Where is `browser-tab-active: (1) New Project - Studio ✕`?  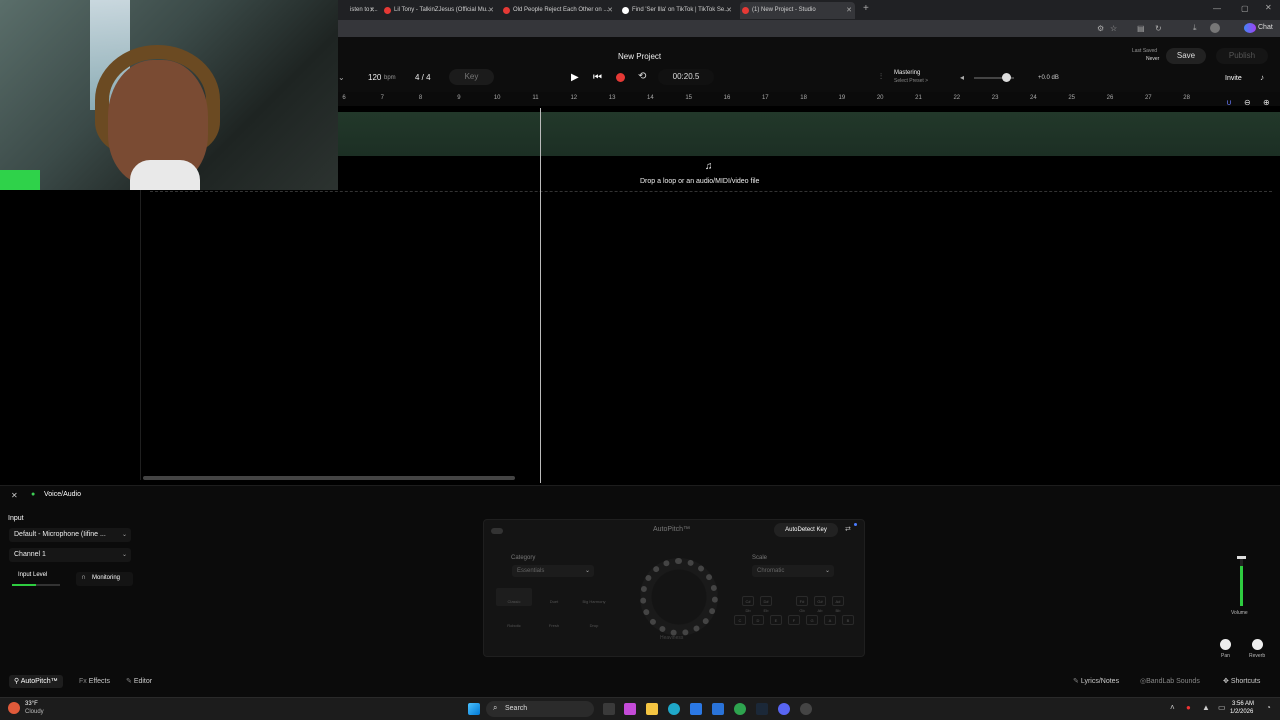 browser-tab-active: (1) New Project - Studio ✕ is located at coordinates (797, 10).